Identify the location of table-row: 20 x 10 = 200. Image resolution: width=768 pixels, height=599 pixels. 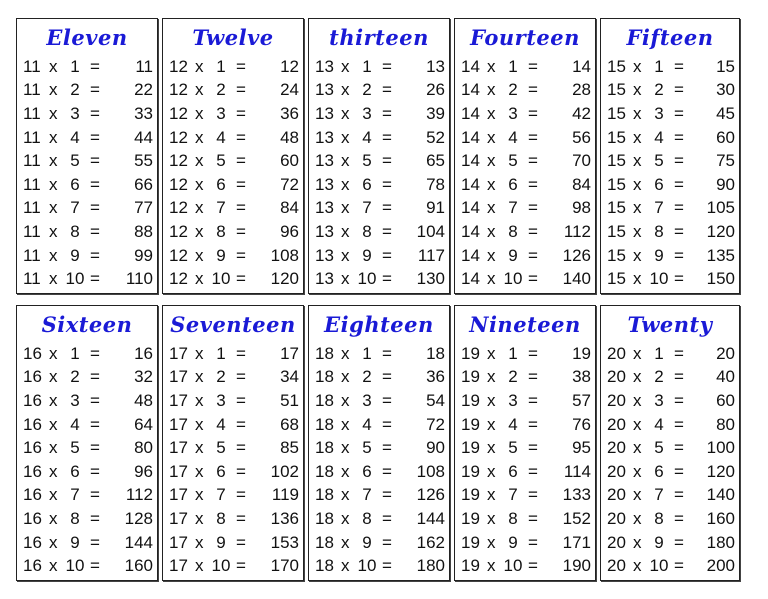
(670, 566).